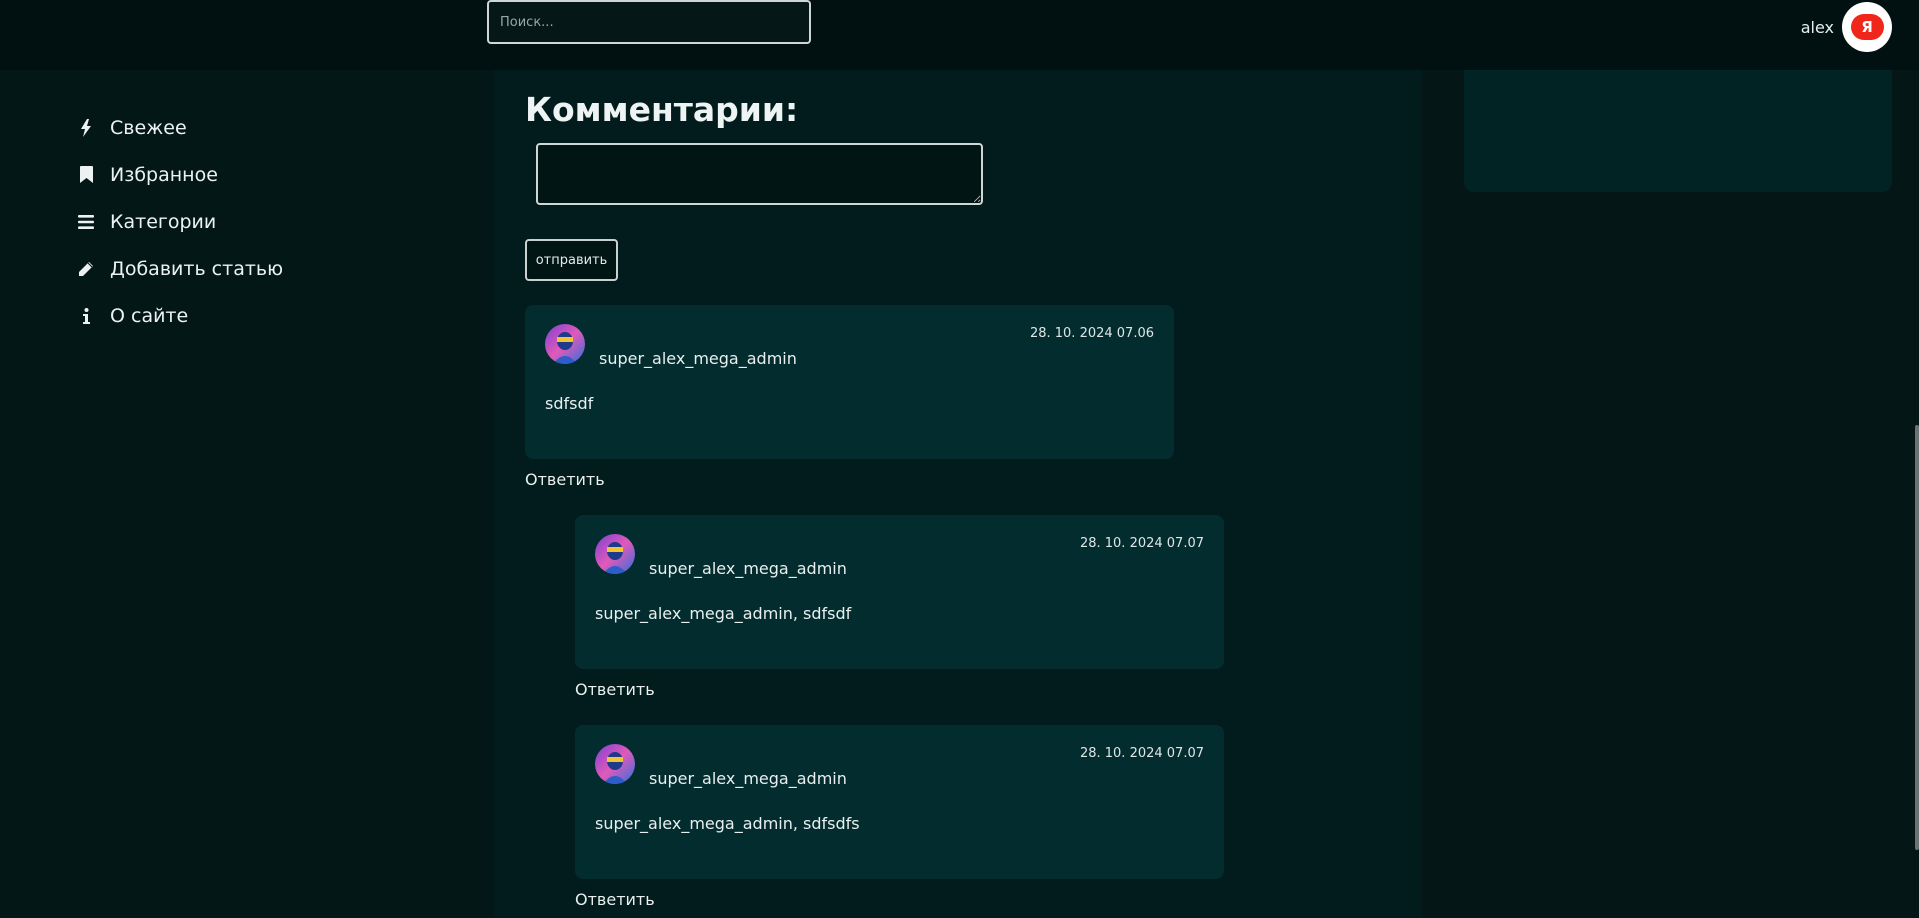  Describe the element at coordinates (959, 35) in the screenshot. I see `top-bar: alex Я` at that location.